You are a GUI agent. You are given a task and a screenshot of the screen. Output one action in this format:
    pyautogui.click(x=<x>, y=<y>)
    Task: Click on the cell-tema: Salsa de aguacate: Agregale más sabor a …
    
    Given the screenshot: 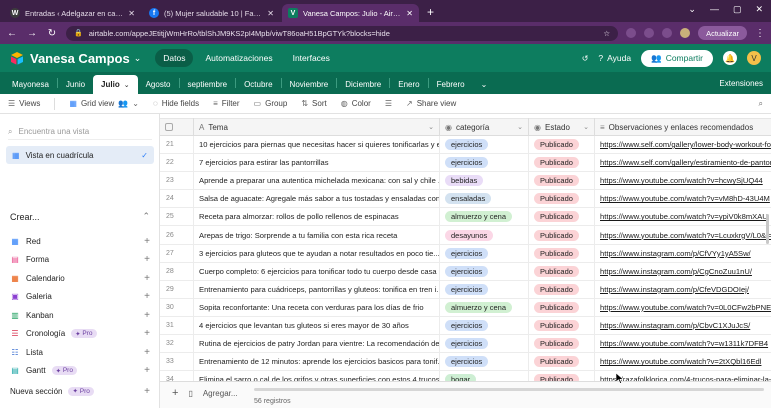 What is the action you would take?
    pyautogui.click(x=317, y=199)
    